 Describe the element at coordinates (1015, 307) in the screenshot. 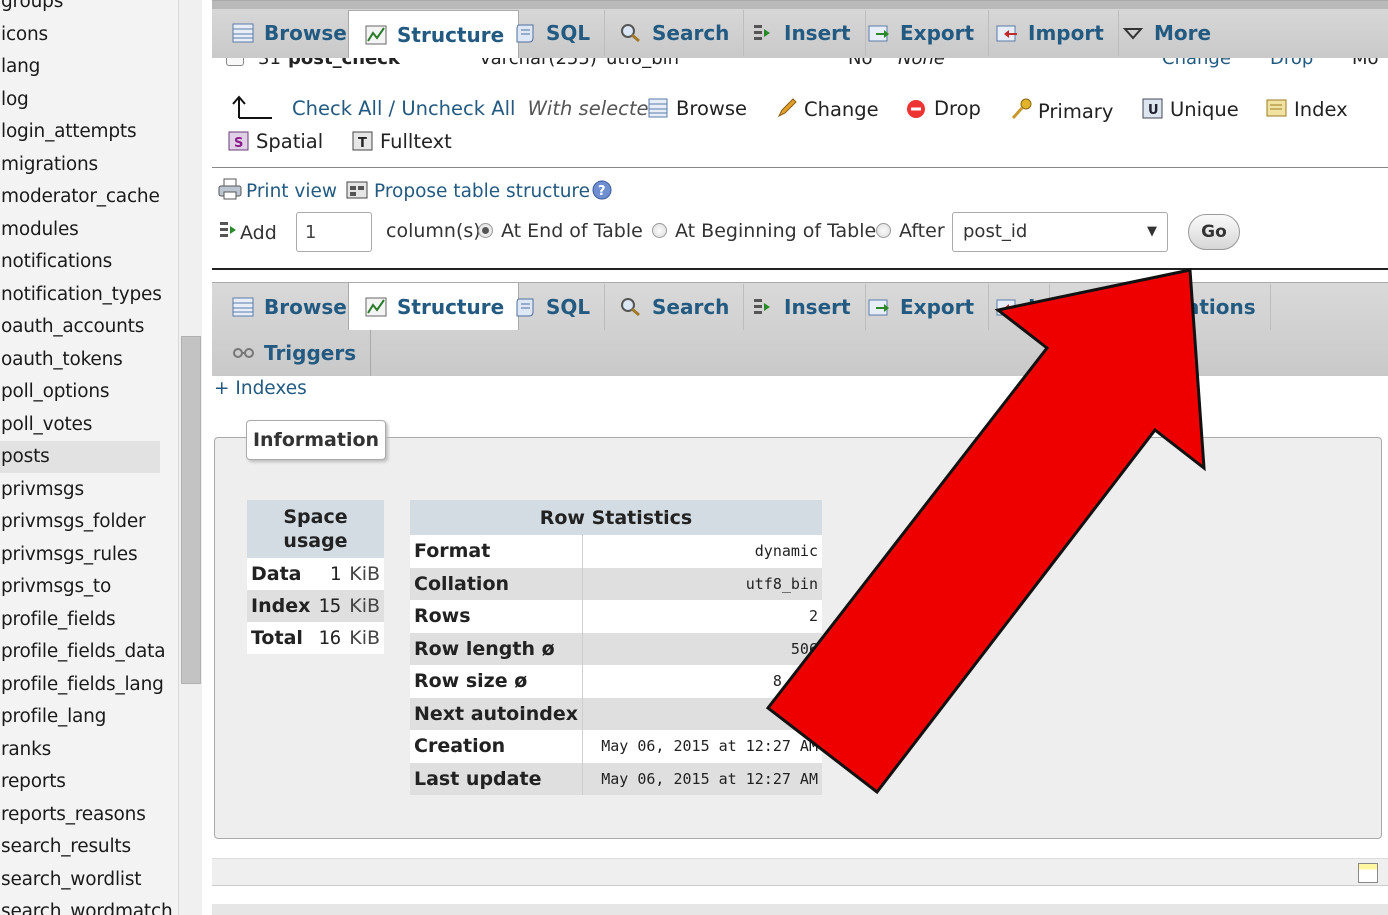

I see `tab-import: I` at that location.